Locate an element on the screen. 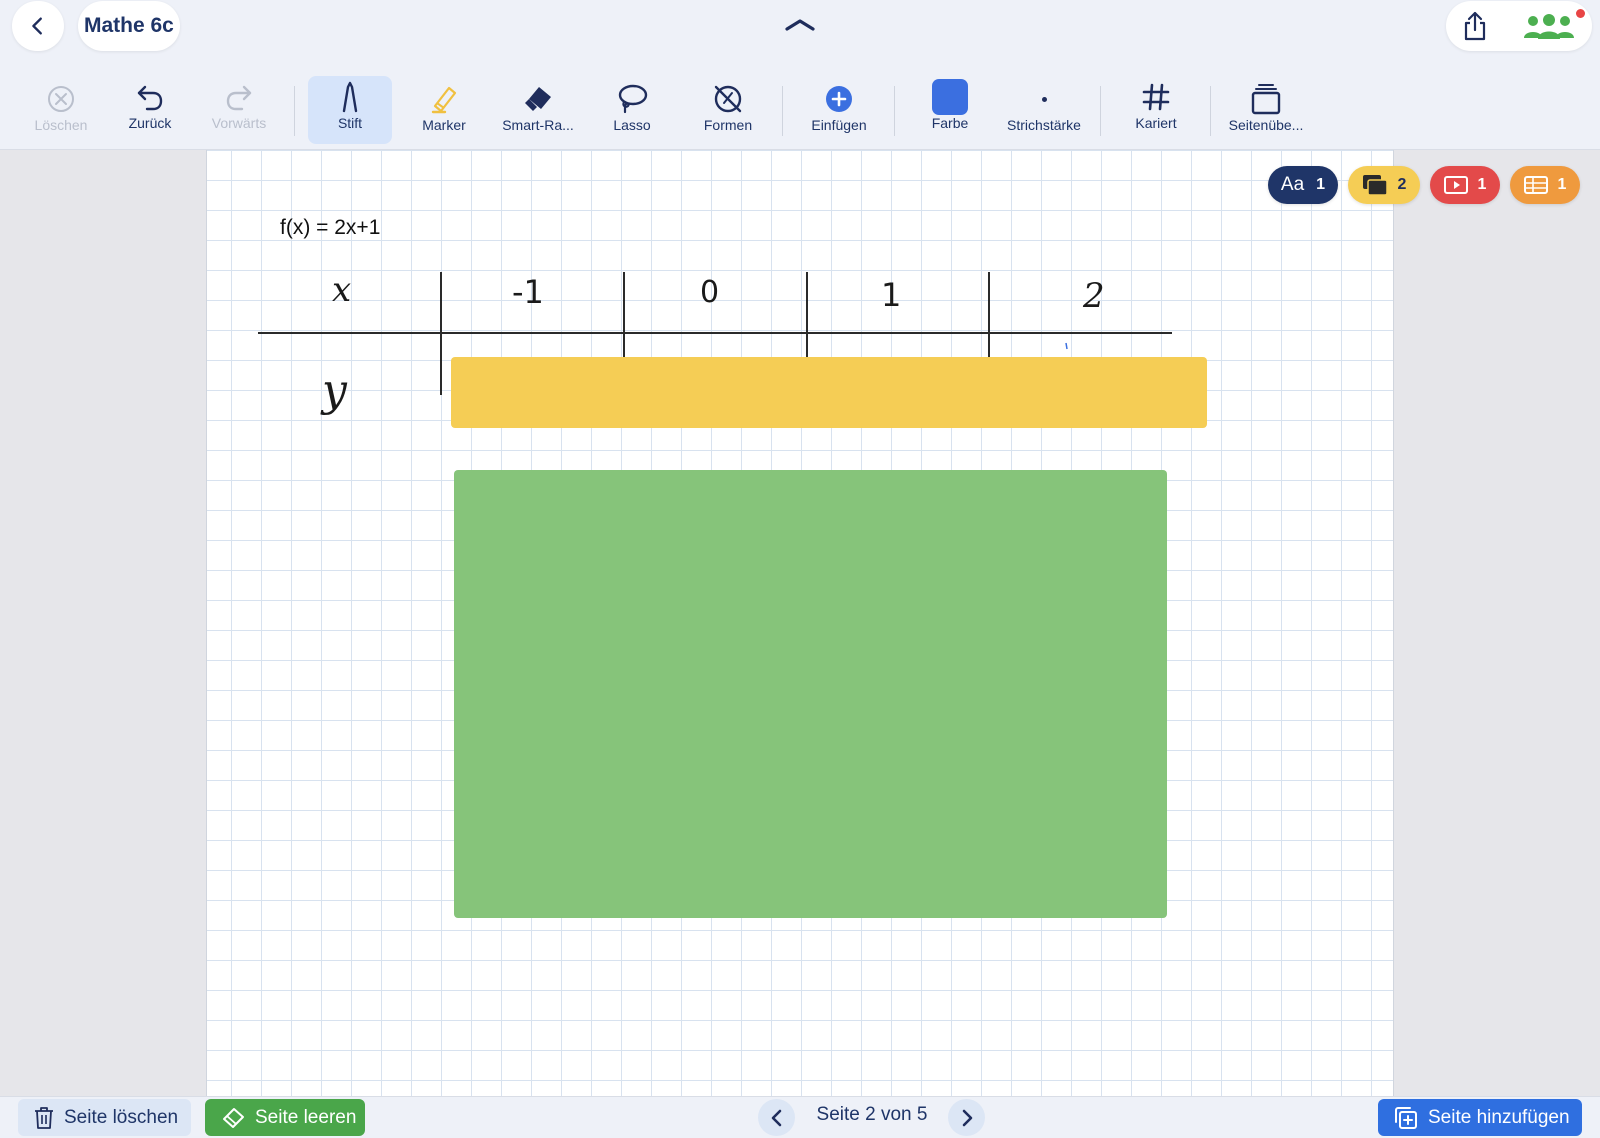  page-indicator: Seite 2 von 5 is located at coordinates (872, 1114).